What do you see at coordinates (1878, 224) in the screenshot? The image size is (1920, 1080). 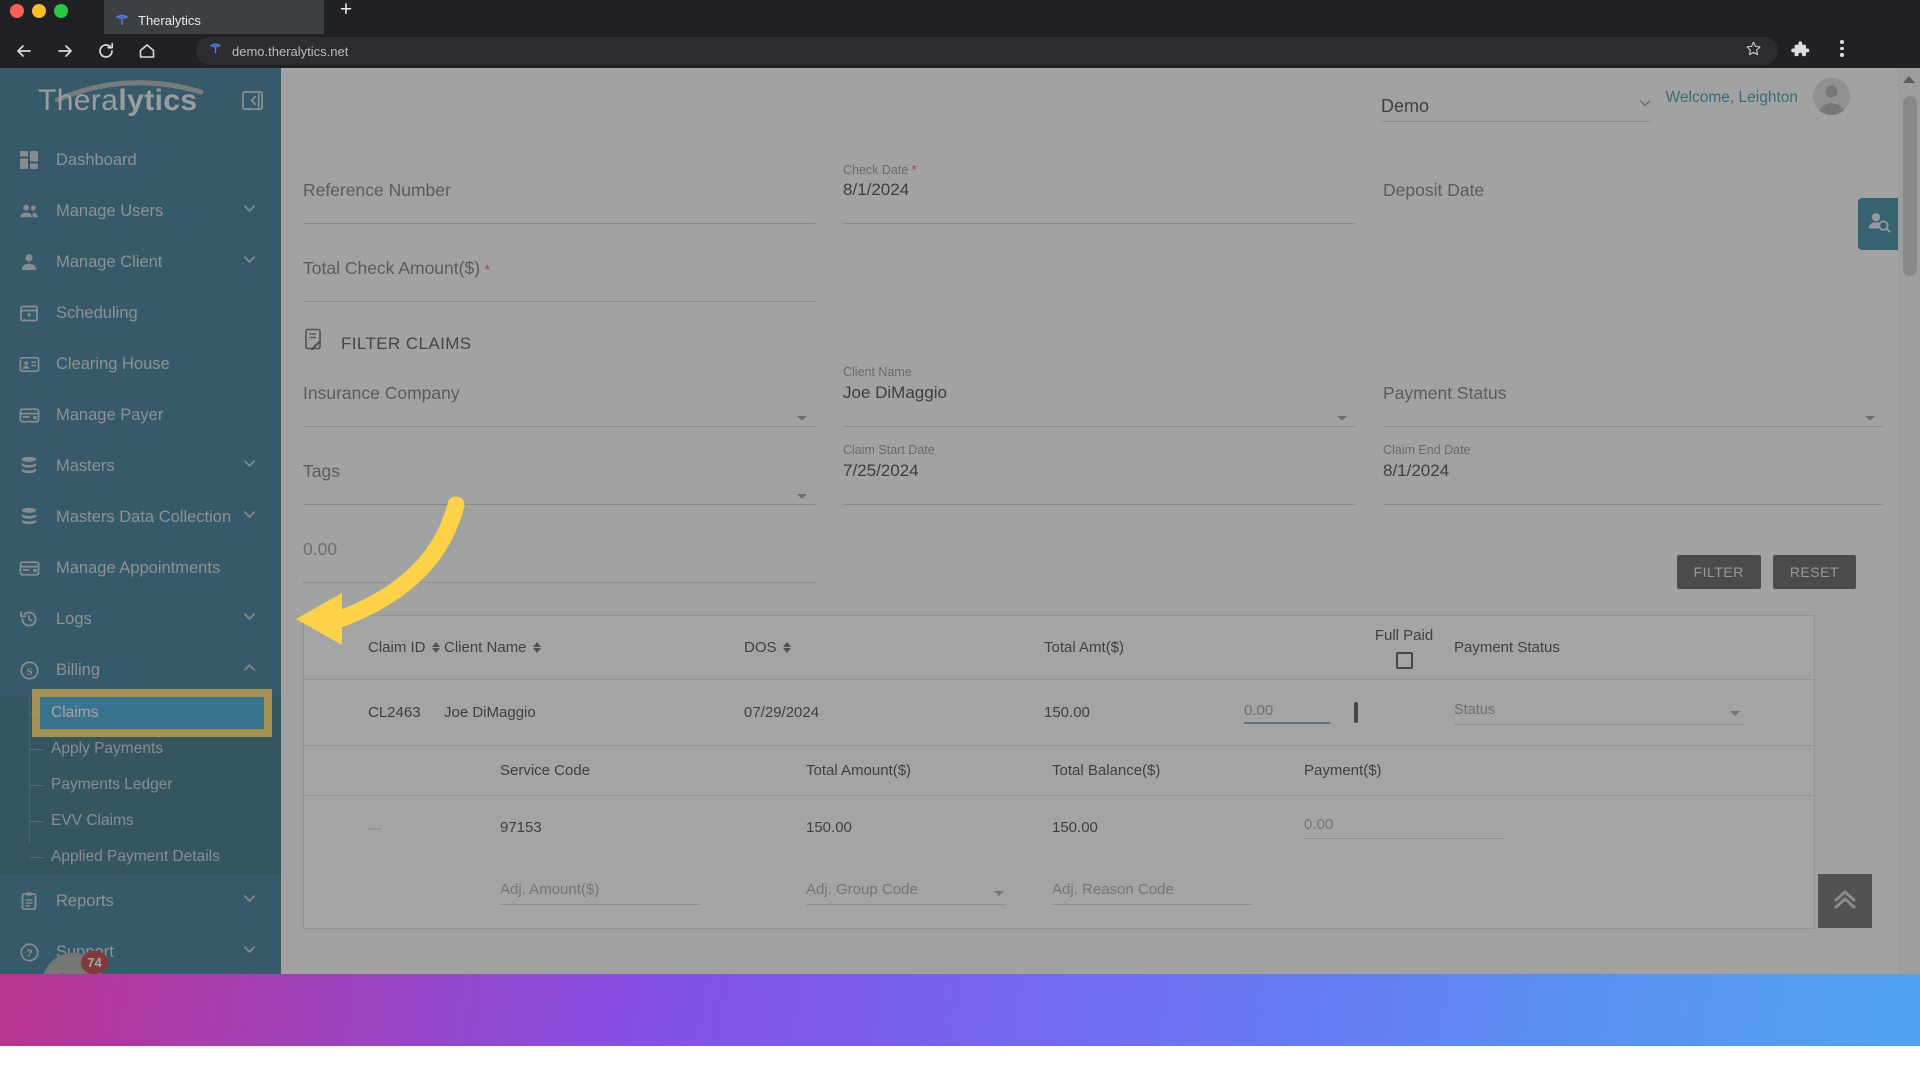 I see `client-search-tab` at bounding box center [1878, 224].